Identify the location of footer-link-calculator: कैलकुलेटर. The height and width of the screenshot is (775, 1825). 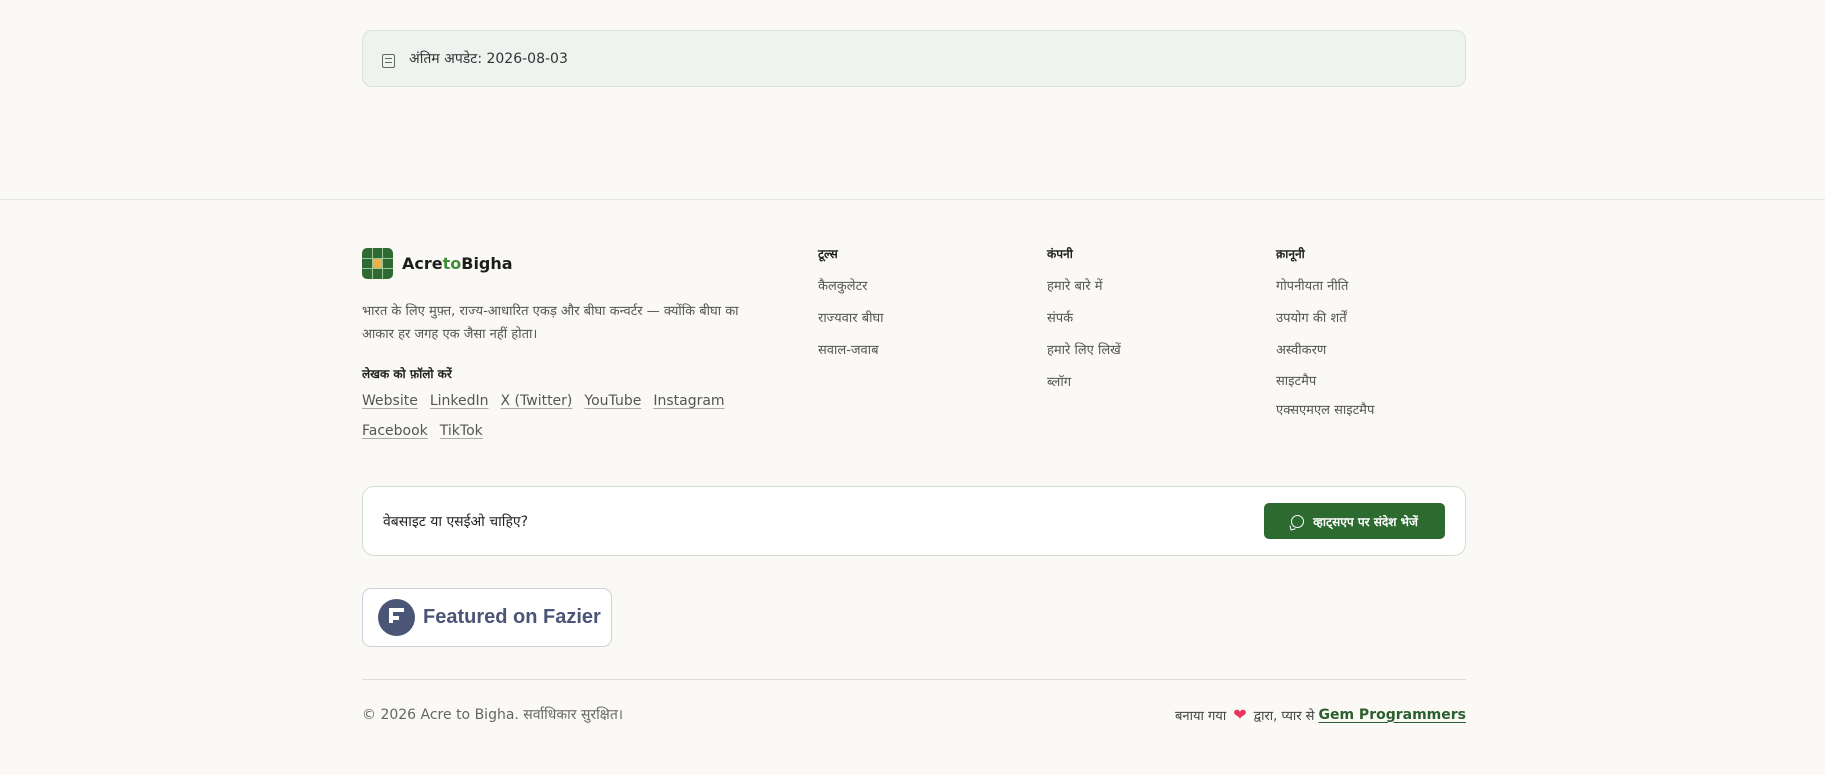
(851, 287).